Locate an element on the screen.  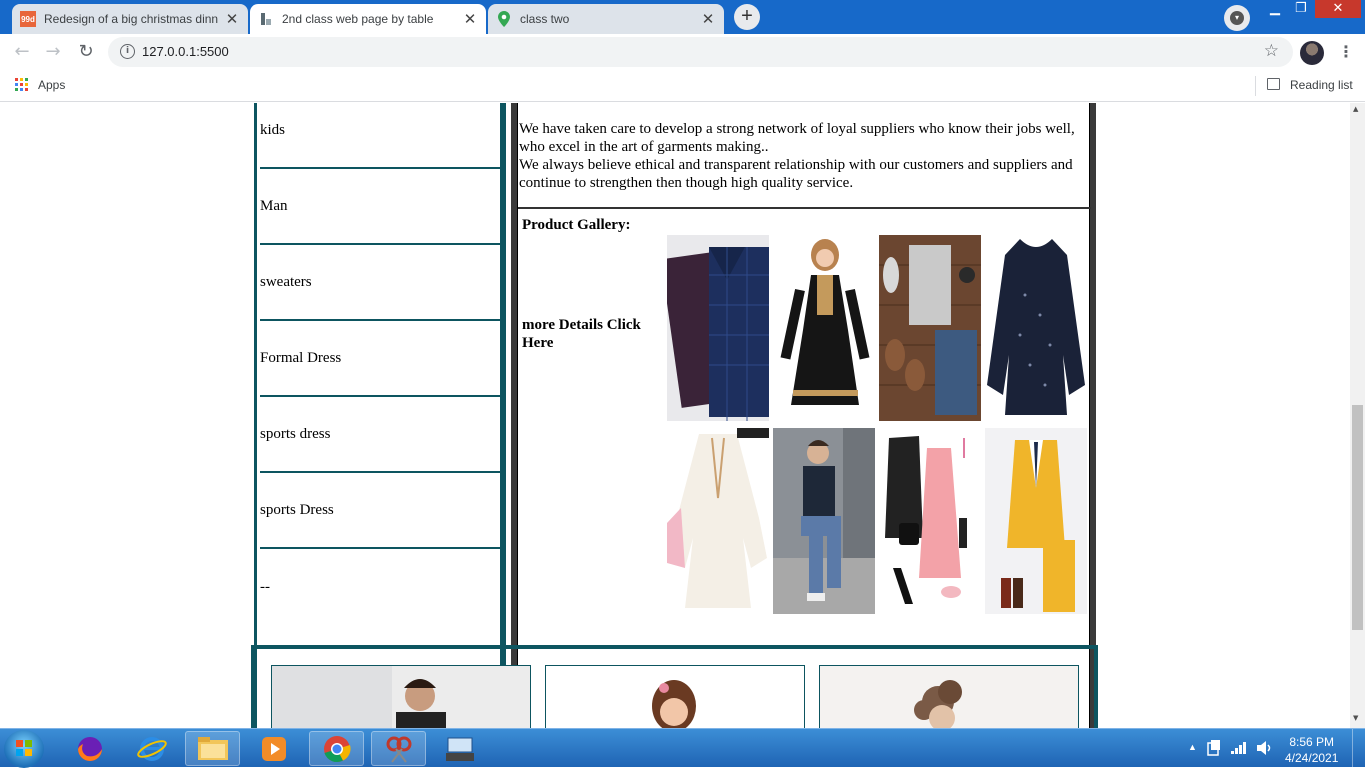
firefox-icon is located at coordinates (89, 748).